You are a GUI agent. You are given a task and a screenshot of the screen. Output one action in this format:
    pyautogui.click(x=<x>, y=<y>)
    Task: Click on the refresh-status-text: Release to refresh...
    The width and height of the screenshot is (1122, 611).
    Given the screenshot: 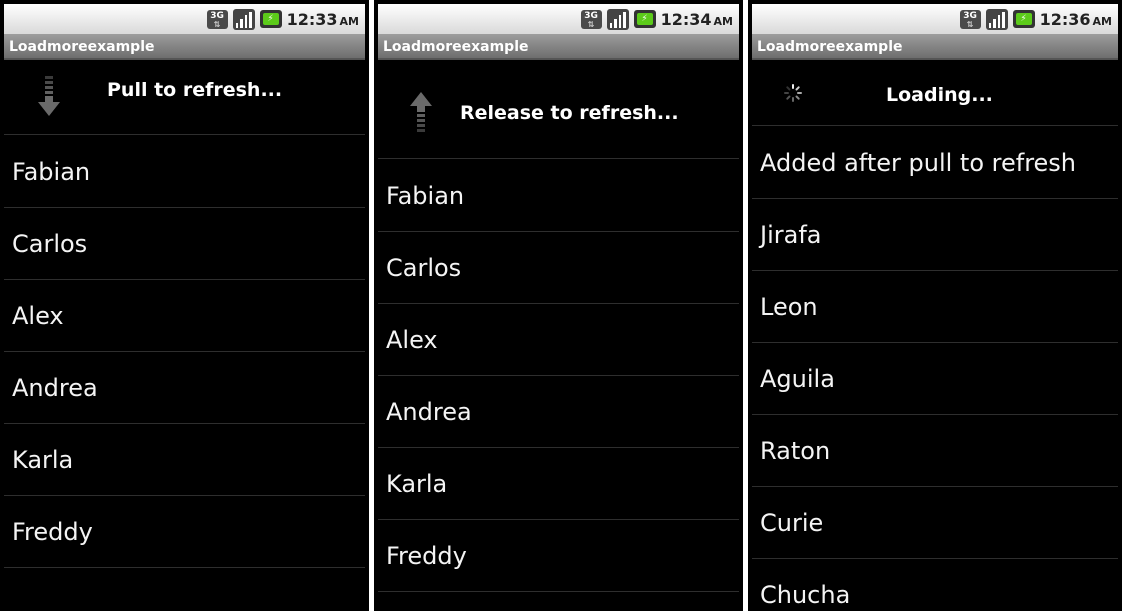 What is the action you would take?
    pyautogui.click(x=569, y=113)
    